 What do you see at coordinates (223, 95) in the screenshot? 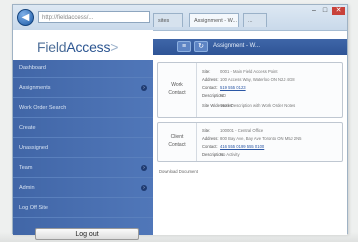
I see `row-value: ND` at bounding box center [223, 95].